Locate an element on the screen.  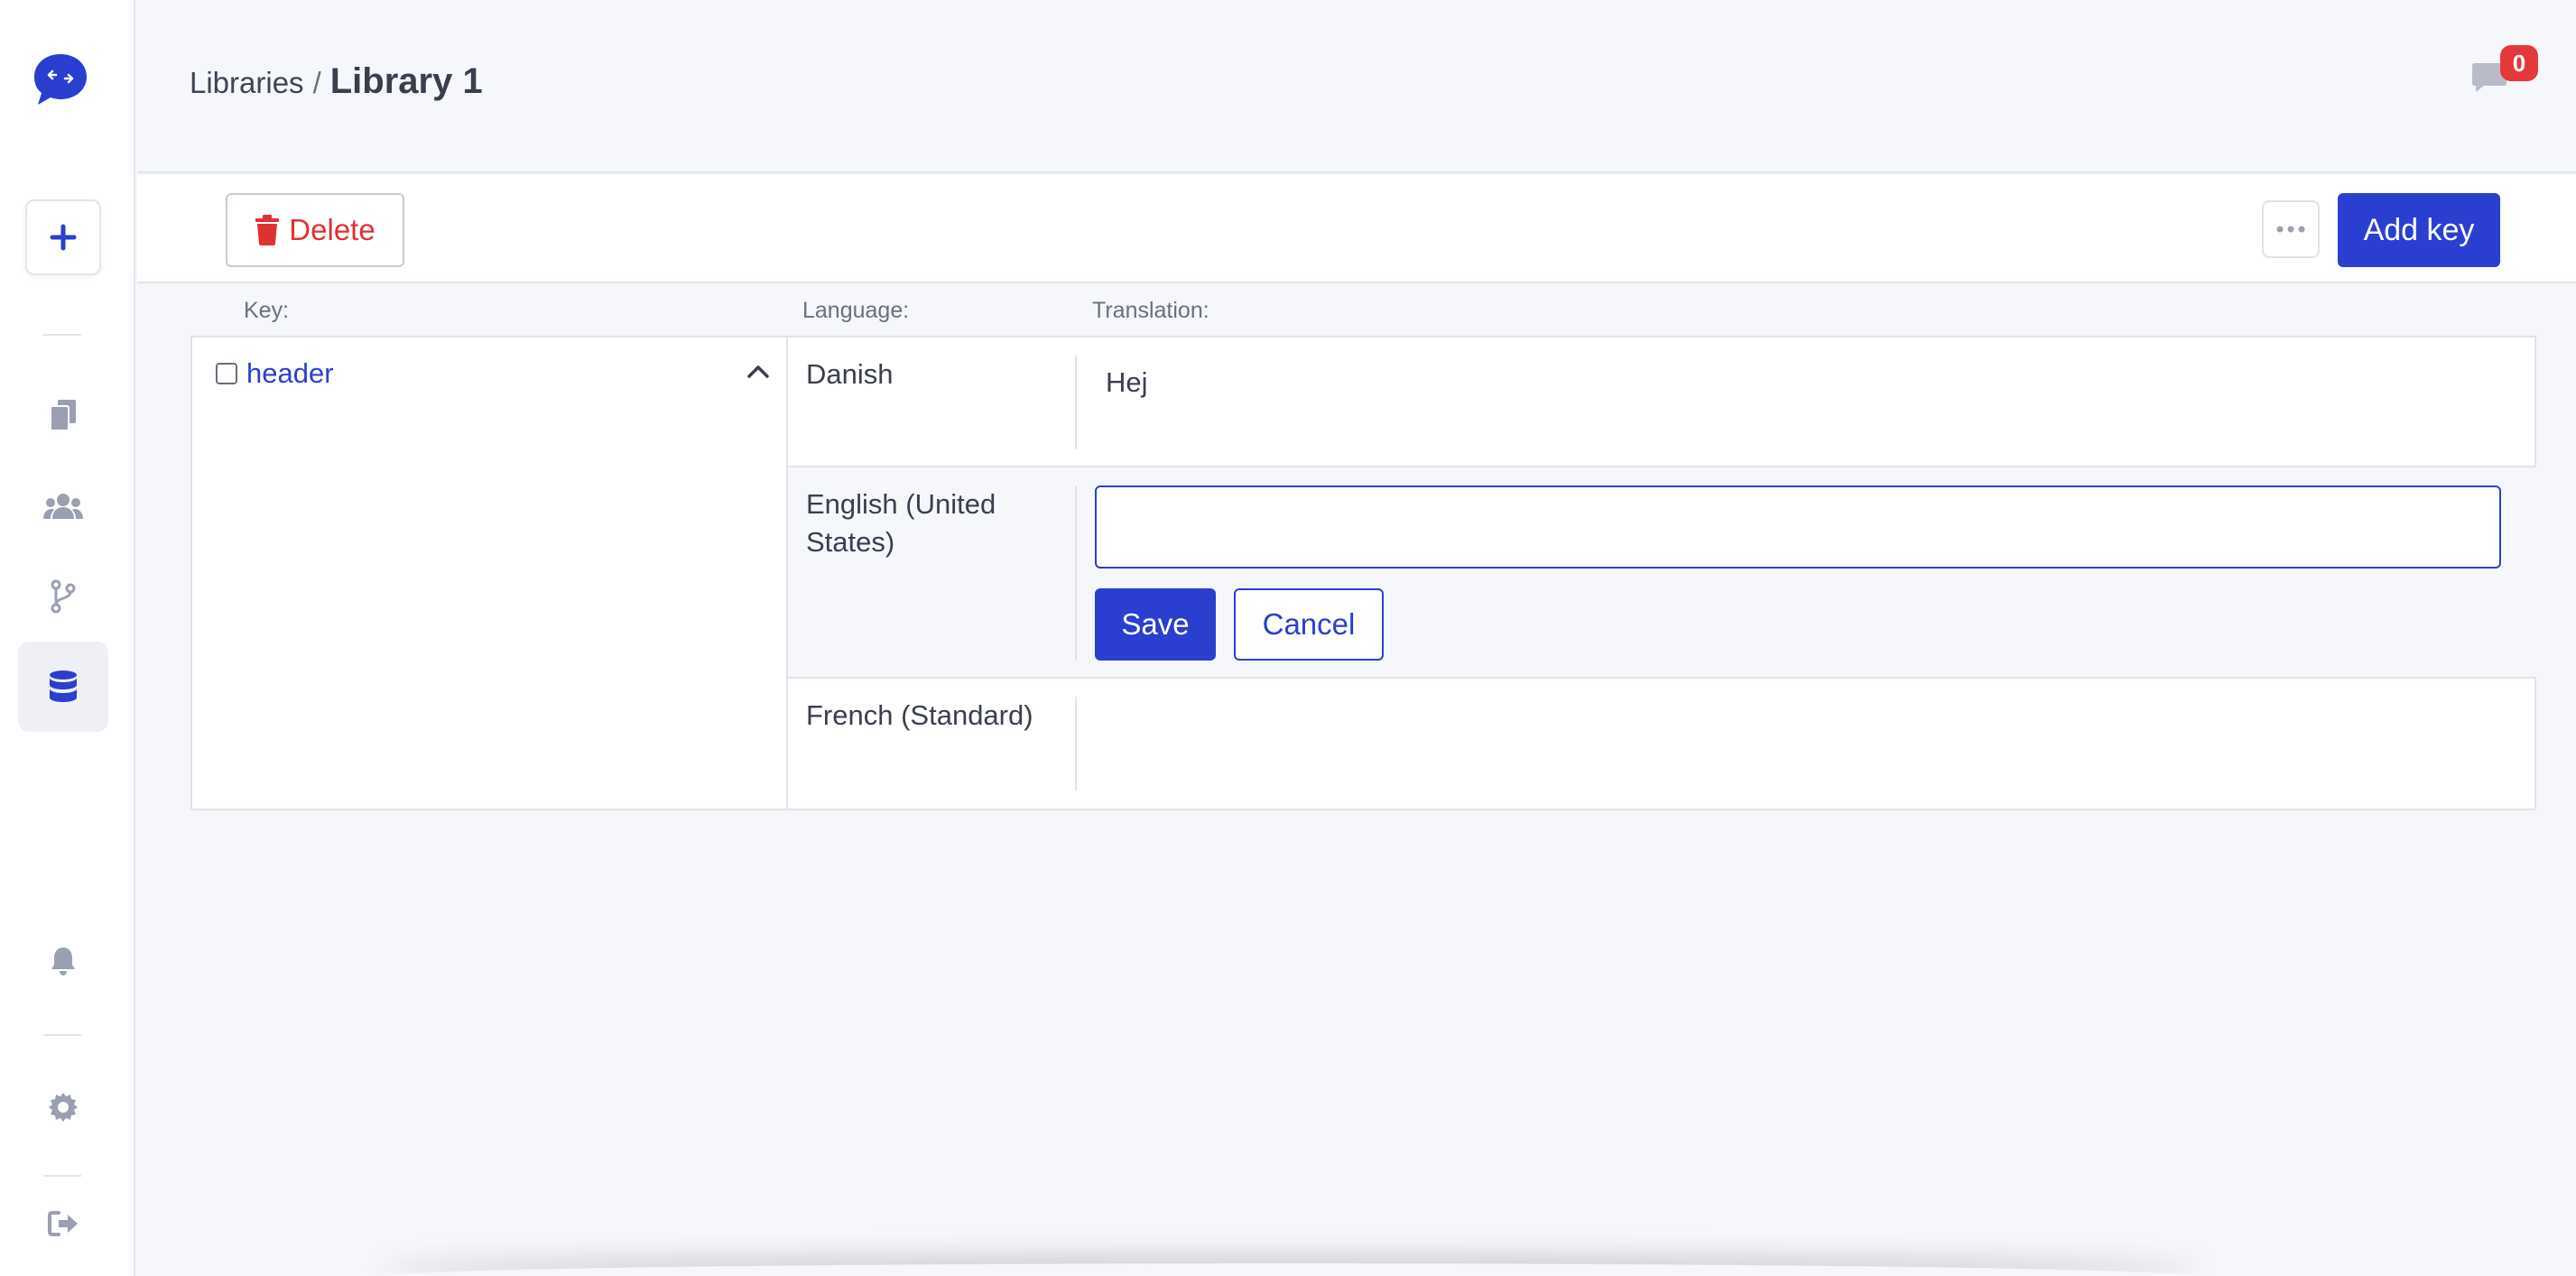
translation-value: Hej is located at coordinates (1127, 382).